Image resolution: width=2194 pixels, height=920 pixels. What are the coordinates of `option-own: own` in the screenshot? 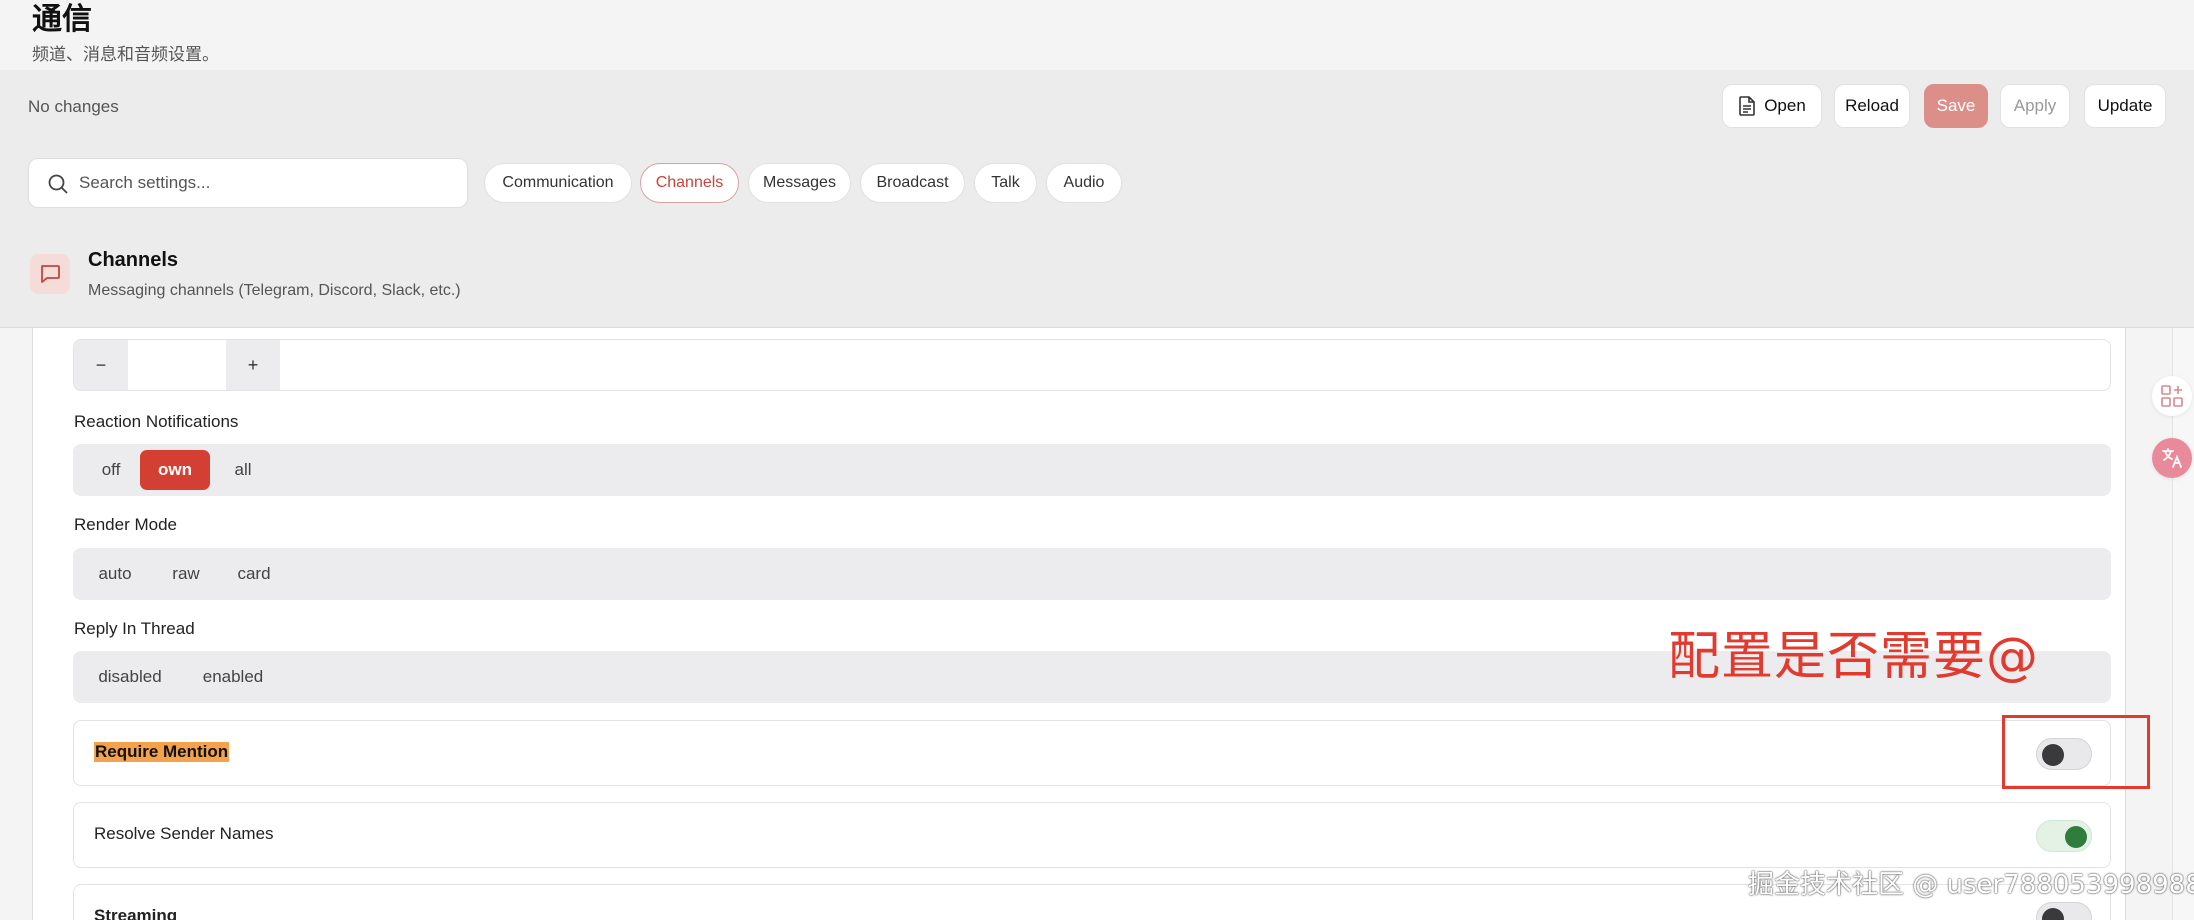 It's located at (175, 470).